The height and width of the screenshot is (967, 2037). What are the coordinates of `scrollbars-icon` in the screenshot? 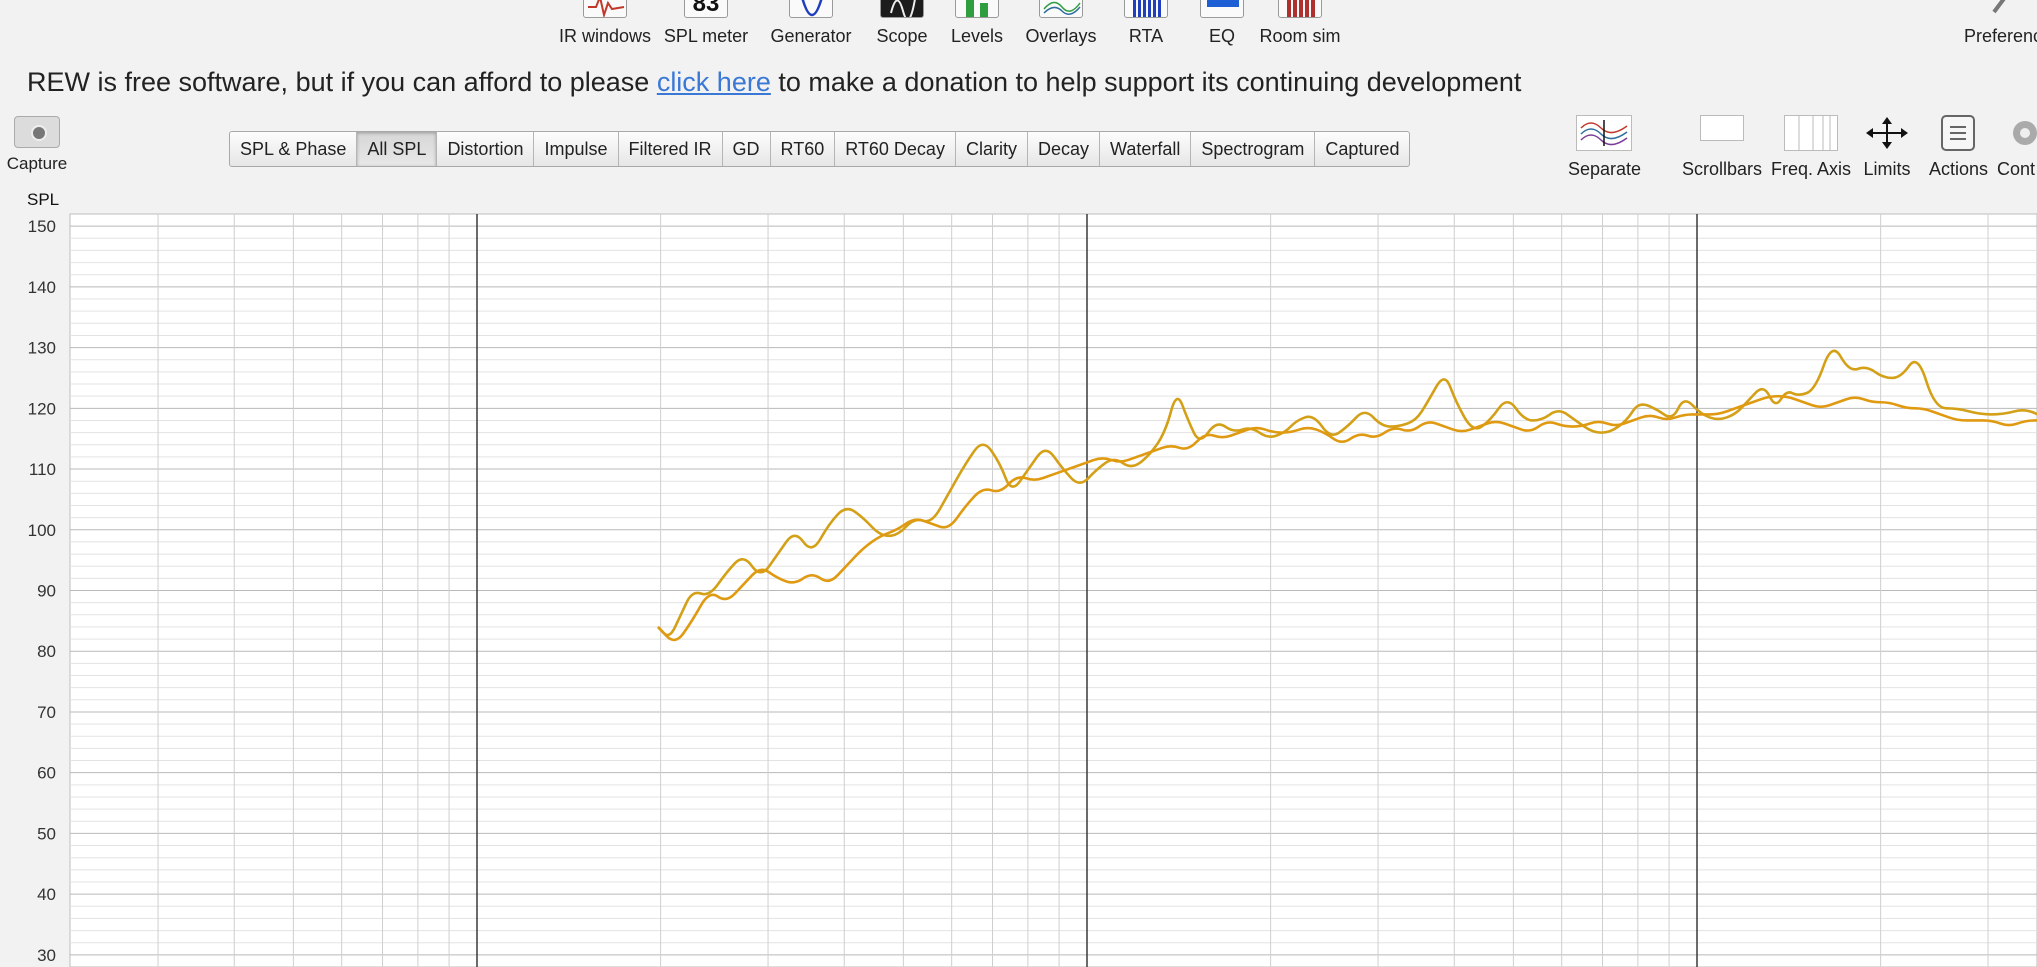 It's located at (1722, 128).